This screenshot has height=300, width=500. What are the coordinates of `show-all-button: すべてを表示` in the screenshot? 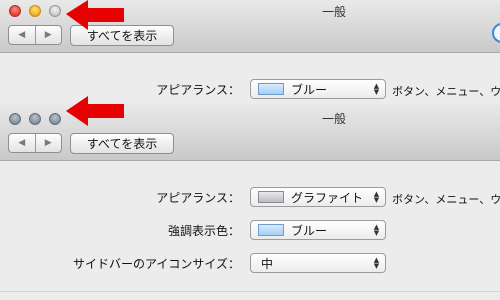 It's located at (122, 143).